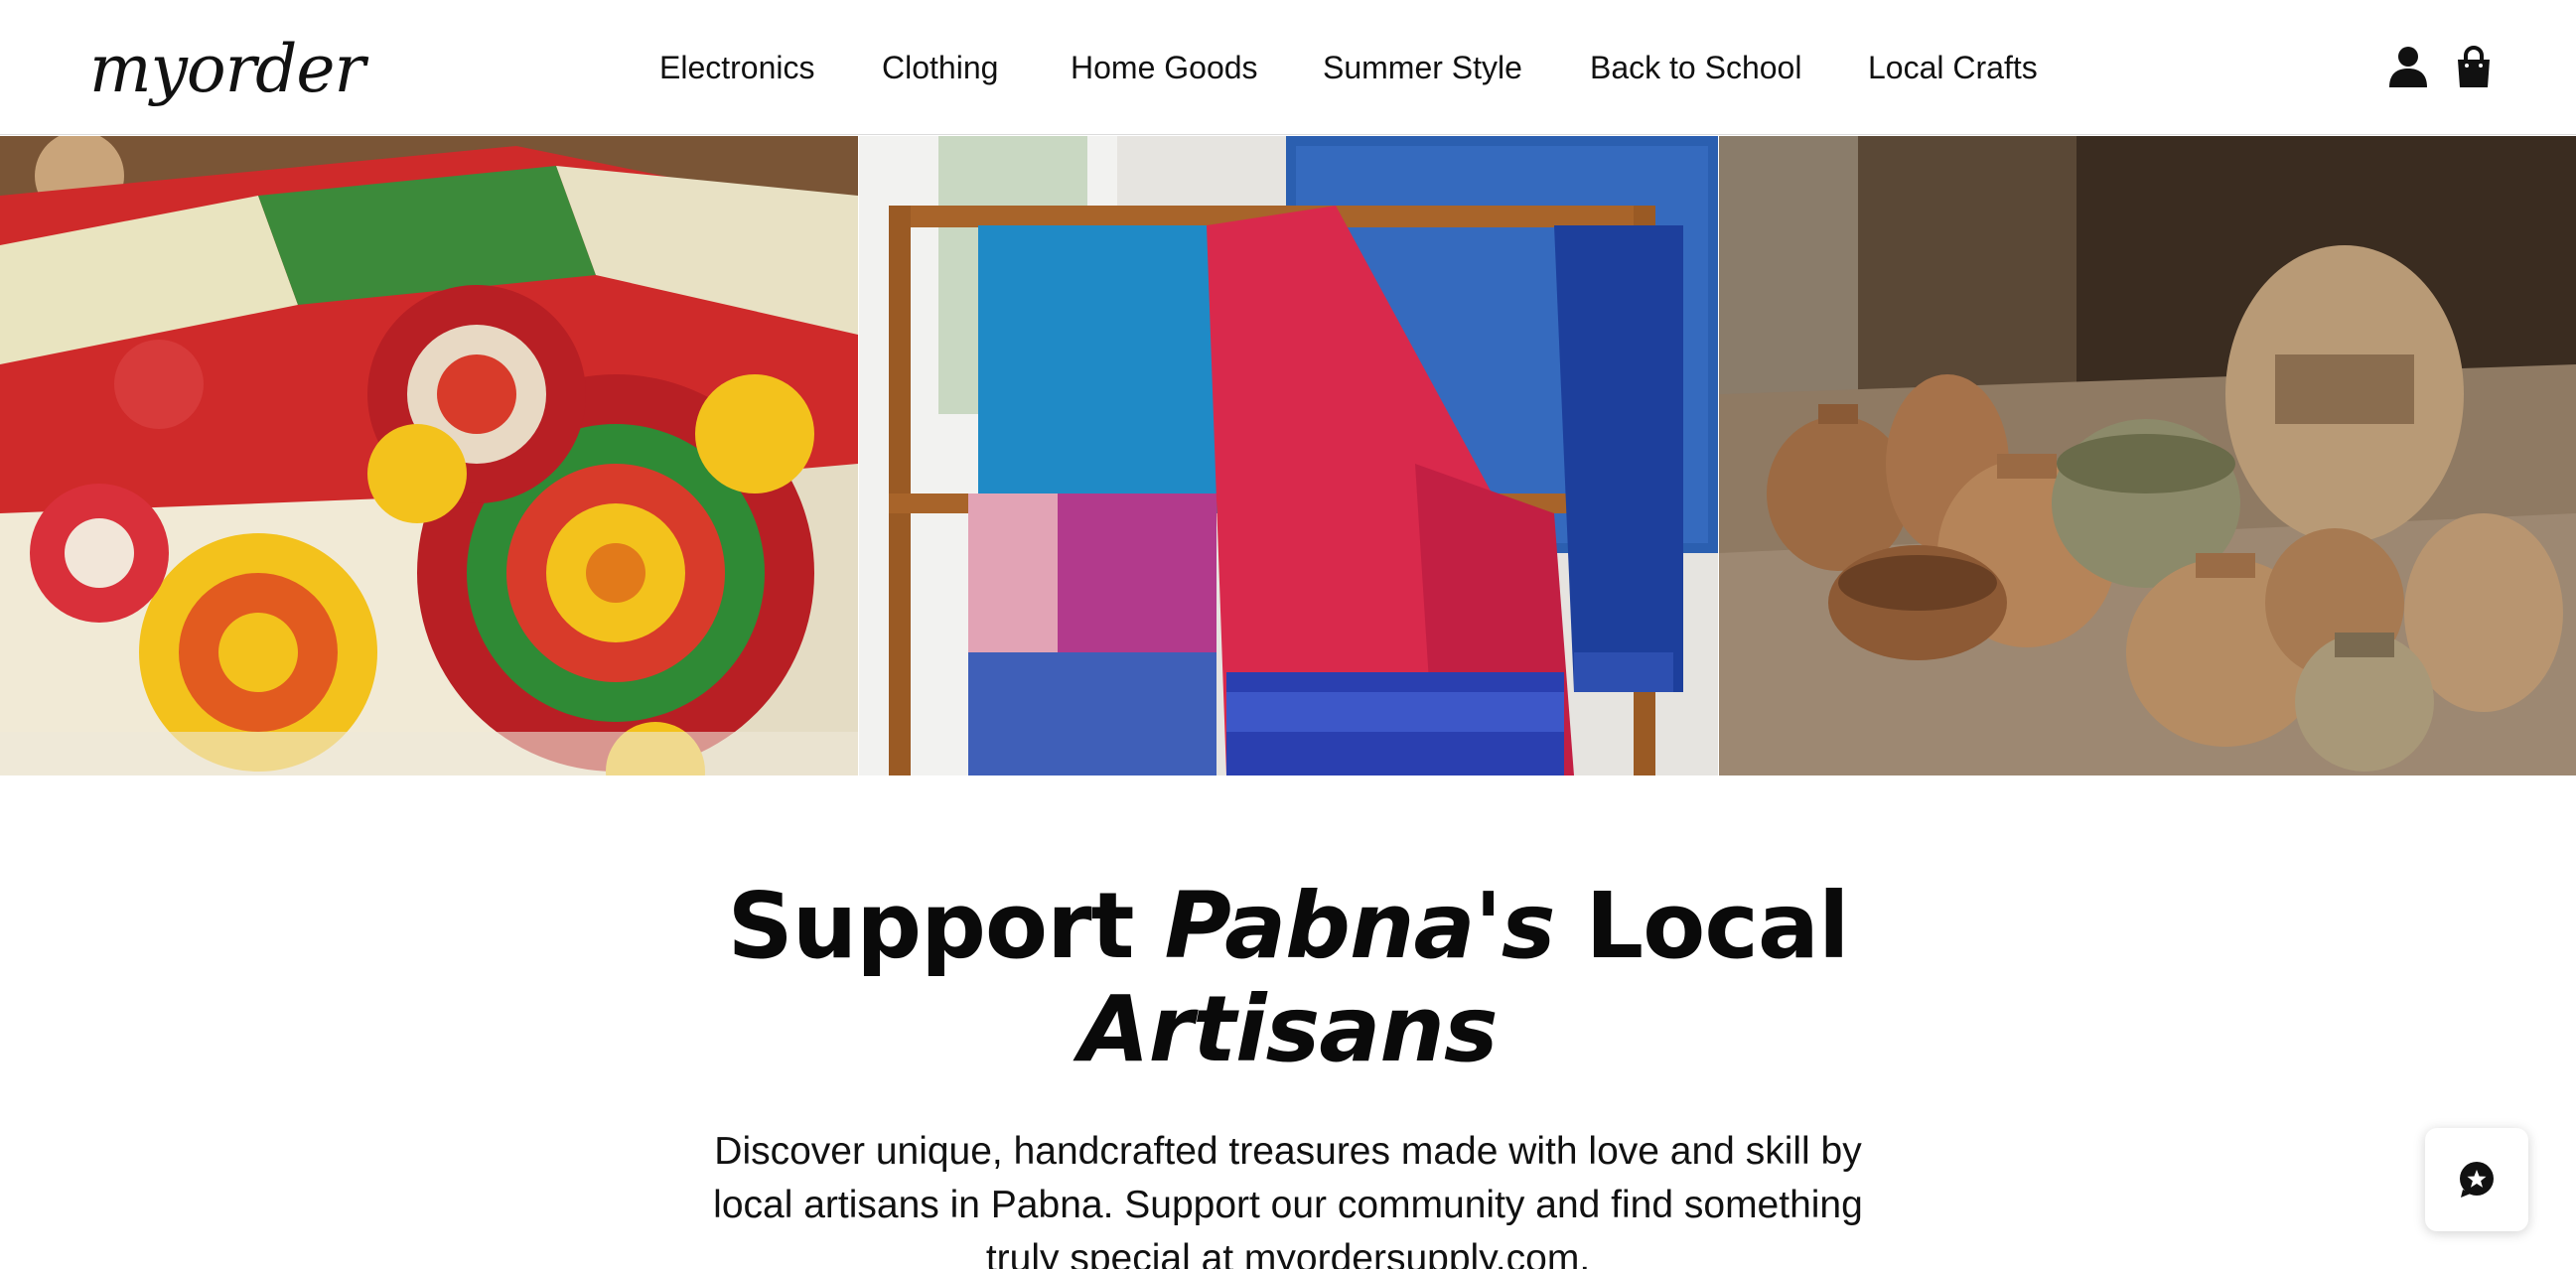  What do you see at coordinates (1360, 926) in the screenshot?
I see `headline-text-2: Pabna's` at bounding box center [1360, 926].